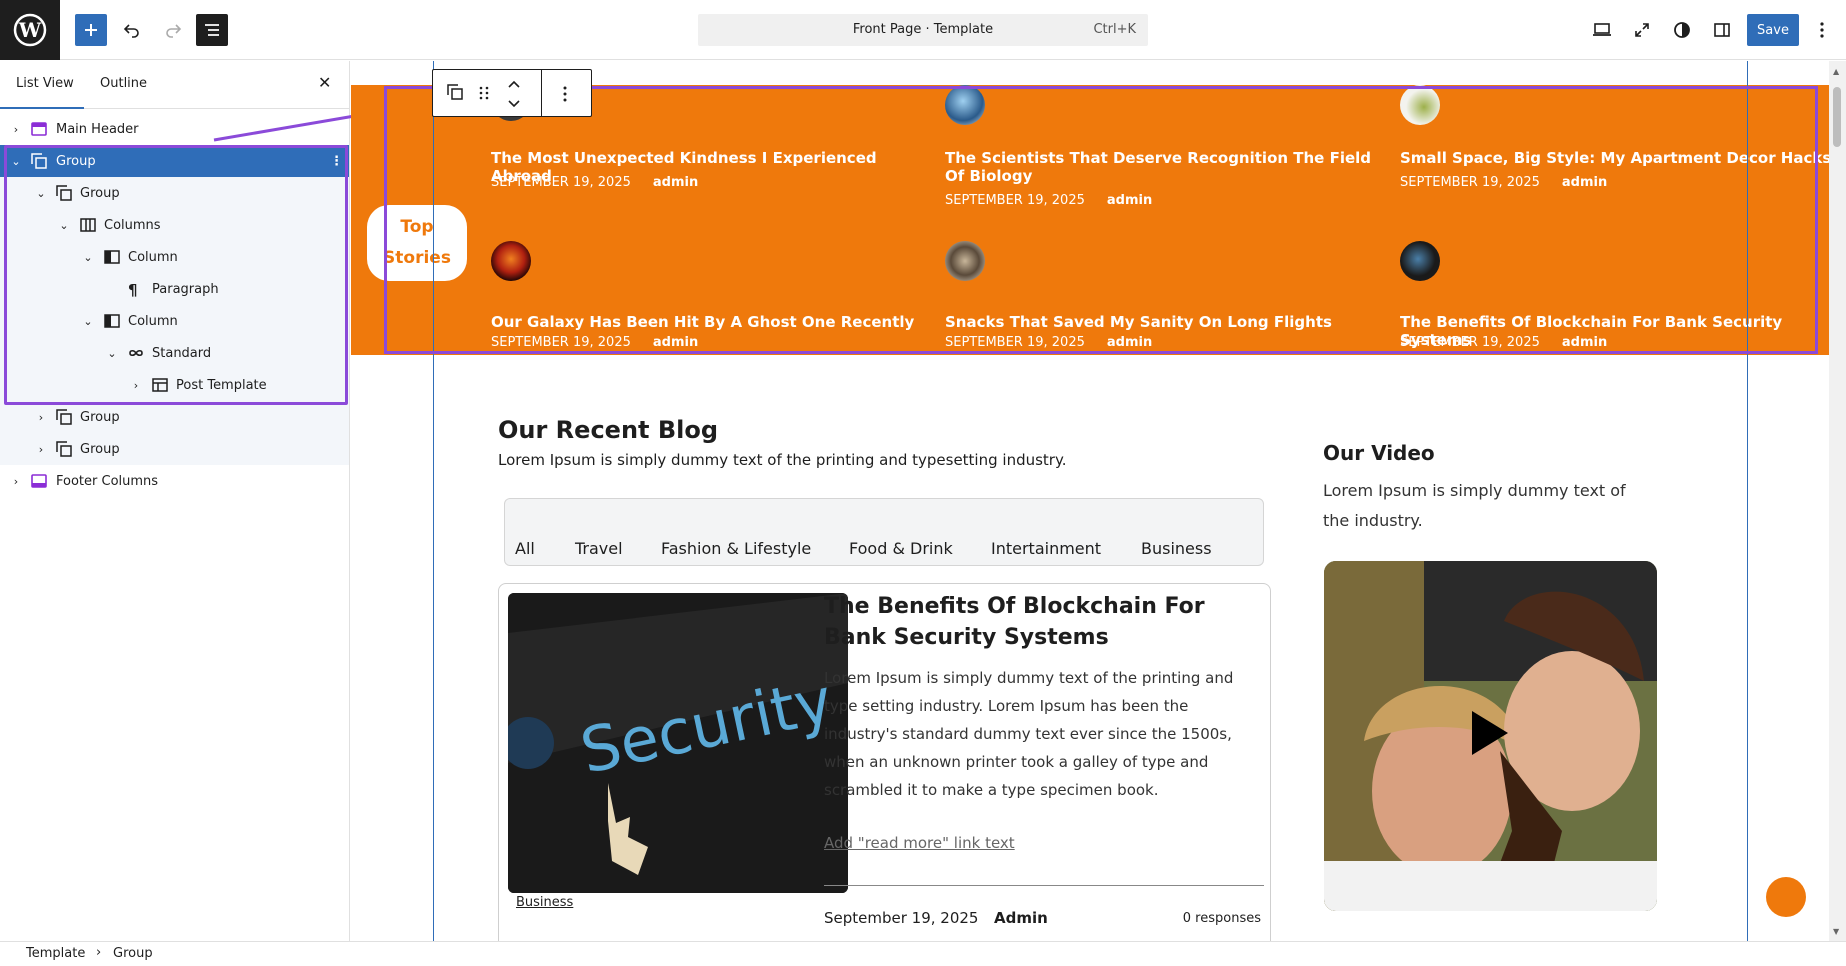 This screenshot has width=1846, height=966. What do you see at coordinates (514, 94) in the screenshot?
I see `move-up-down-icon` at bounding box center [514, 94].